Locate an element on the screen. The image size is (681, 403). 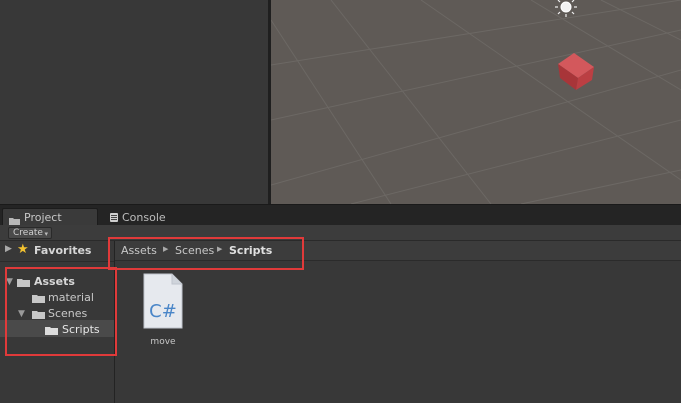
tab-console: Console is located at coordinates (154, 217).